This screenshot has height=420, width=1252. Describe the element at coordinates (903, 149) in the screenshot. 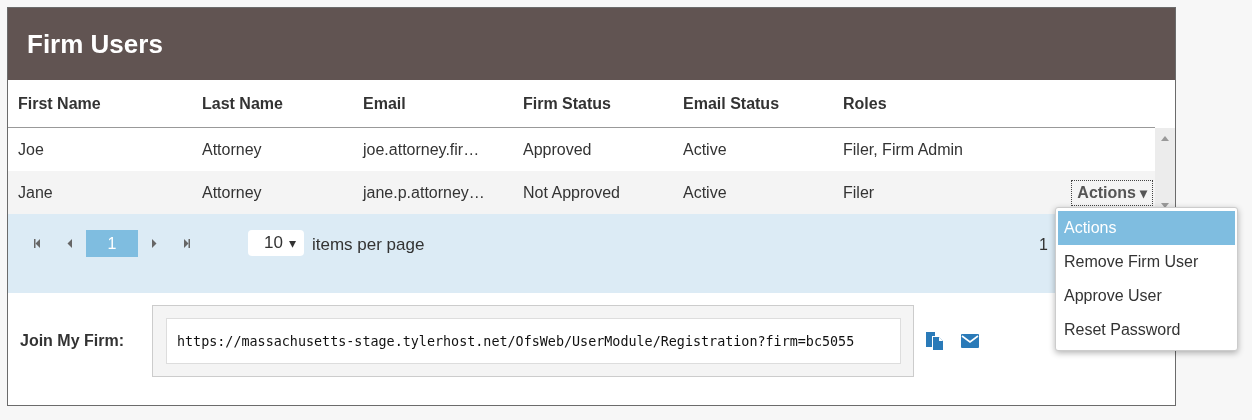

I see `table-cell-text: Filer, Firm Admin` at that location.